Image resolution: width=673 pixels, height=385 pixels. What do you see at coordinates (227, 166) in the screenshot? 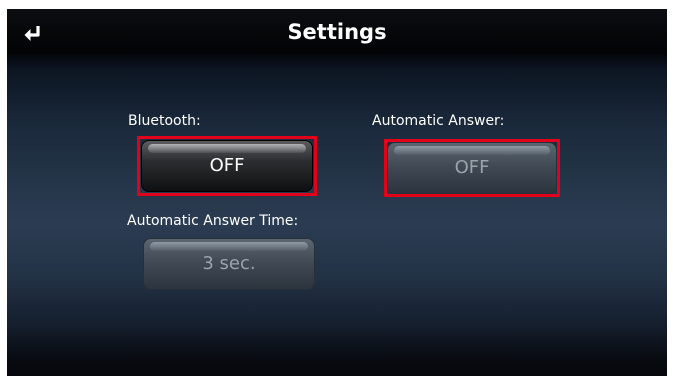
I see `bluetooth-highlight-box` at bounding box center [227, 166].